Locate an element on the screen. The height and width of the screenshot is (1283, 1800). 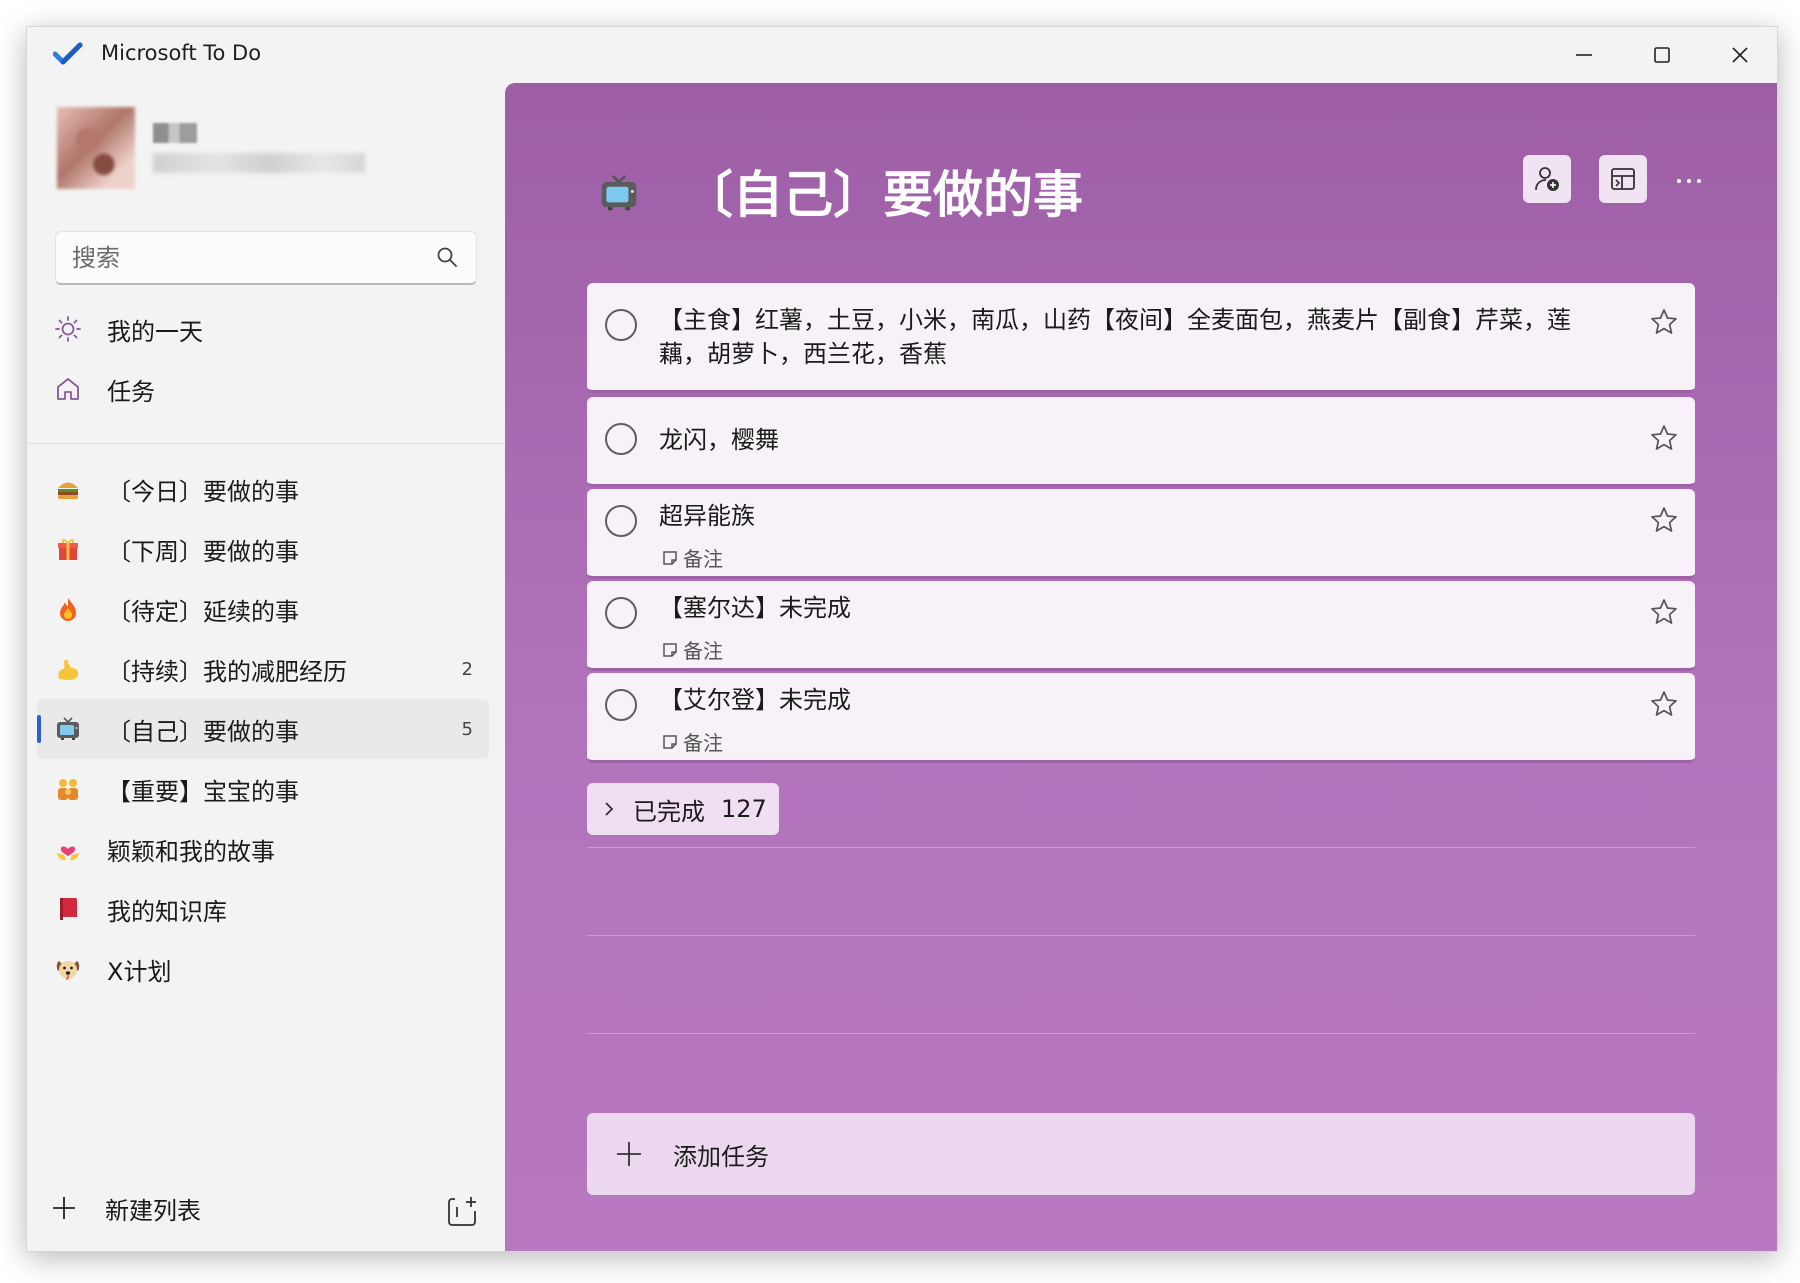
view-layout-button is located at coordinates (1623, 179).